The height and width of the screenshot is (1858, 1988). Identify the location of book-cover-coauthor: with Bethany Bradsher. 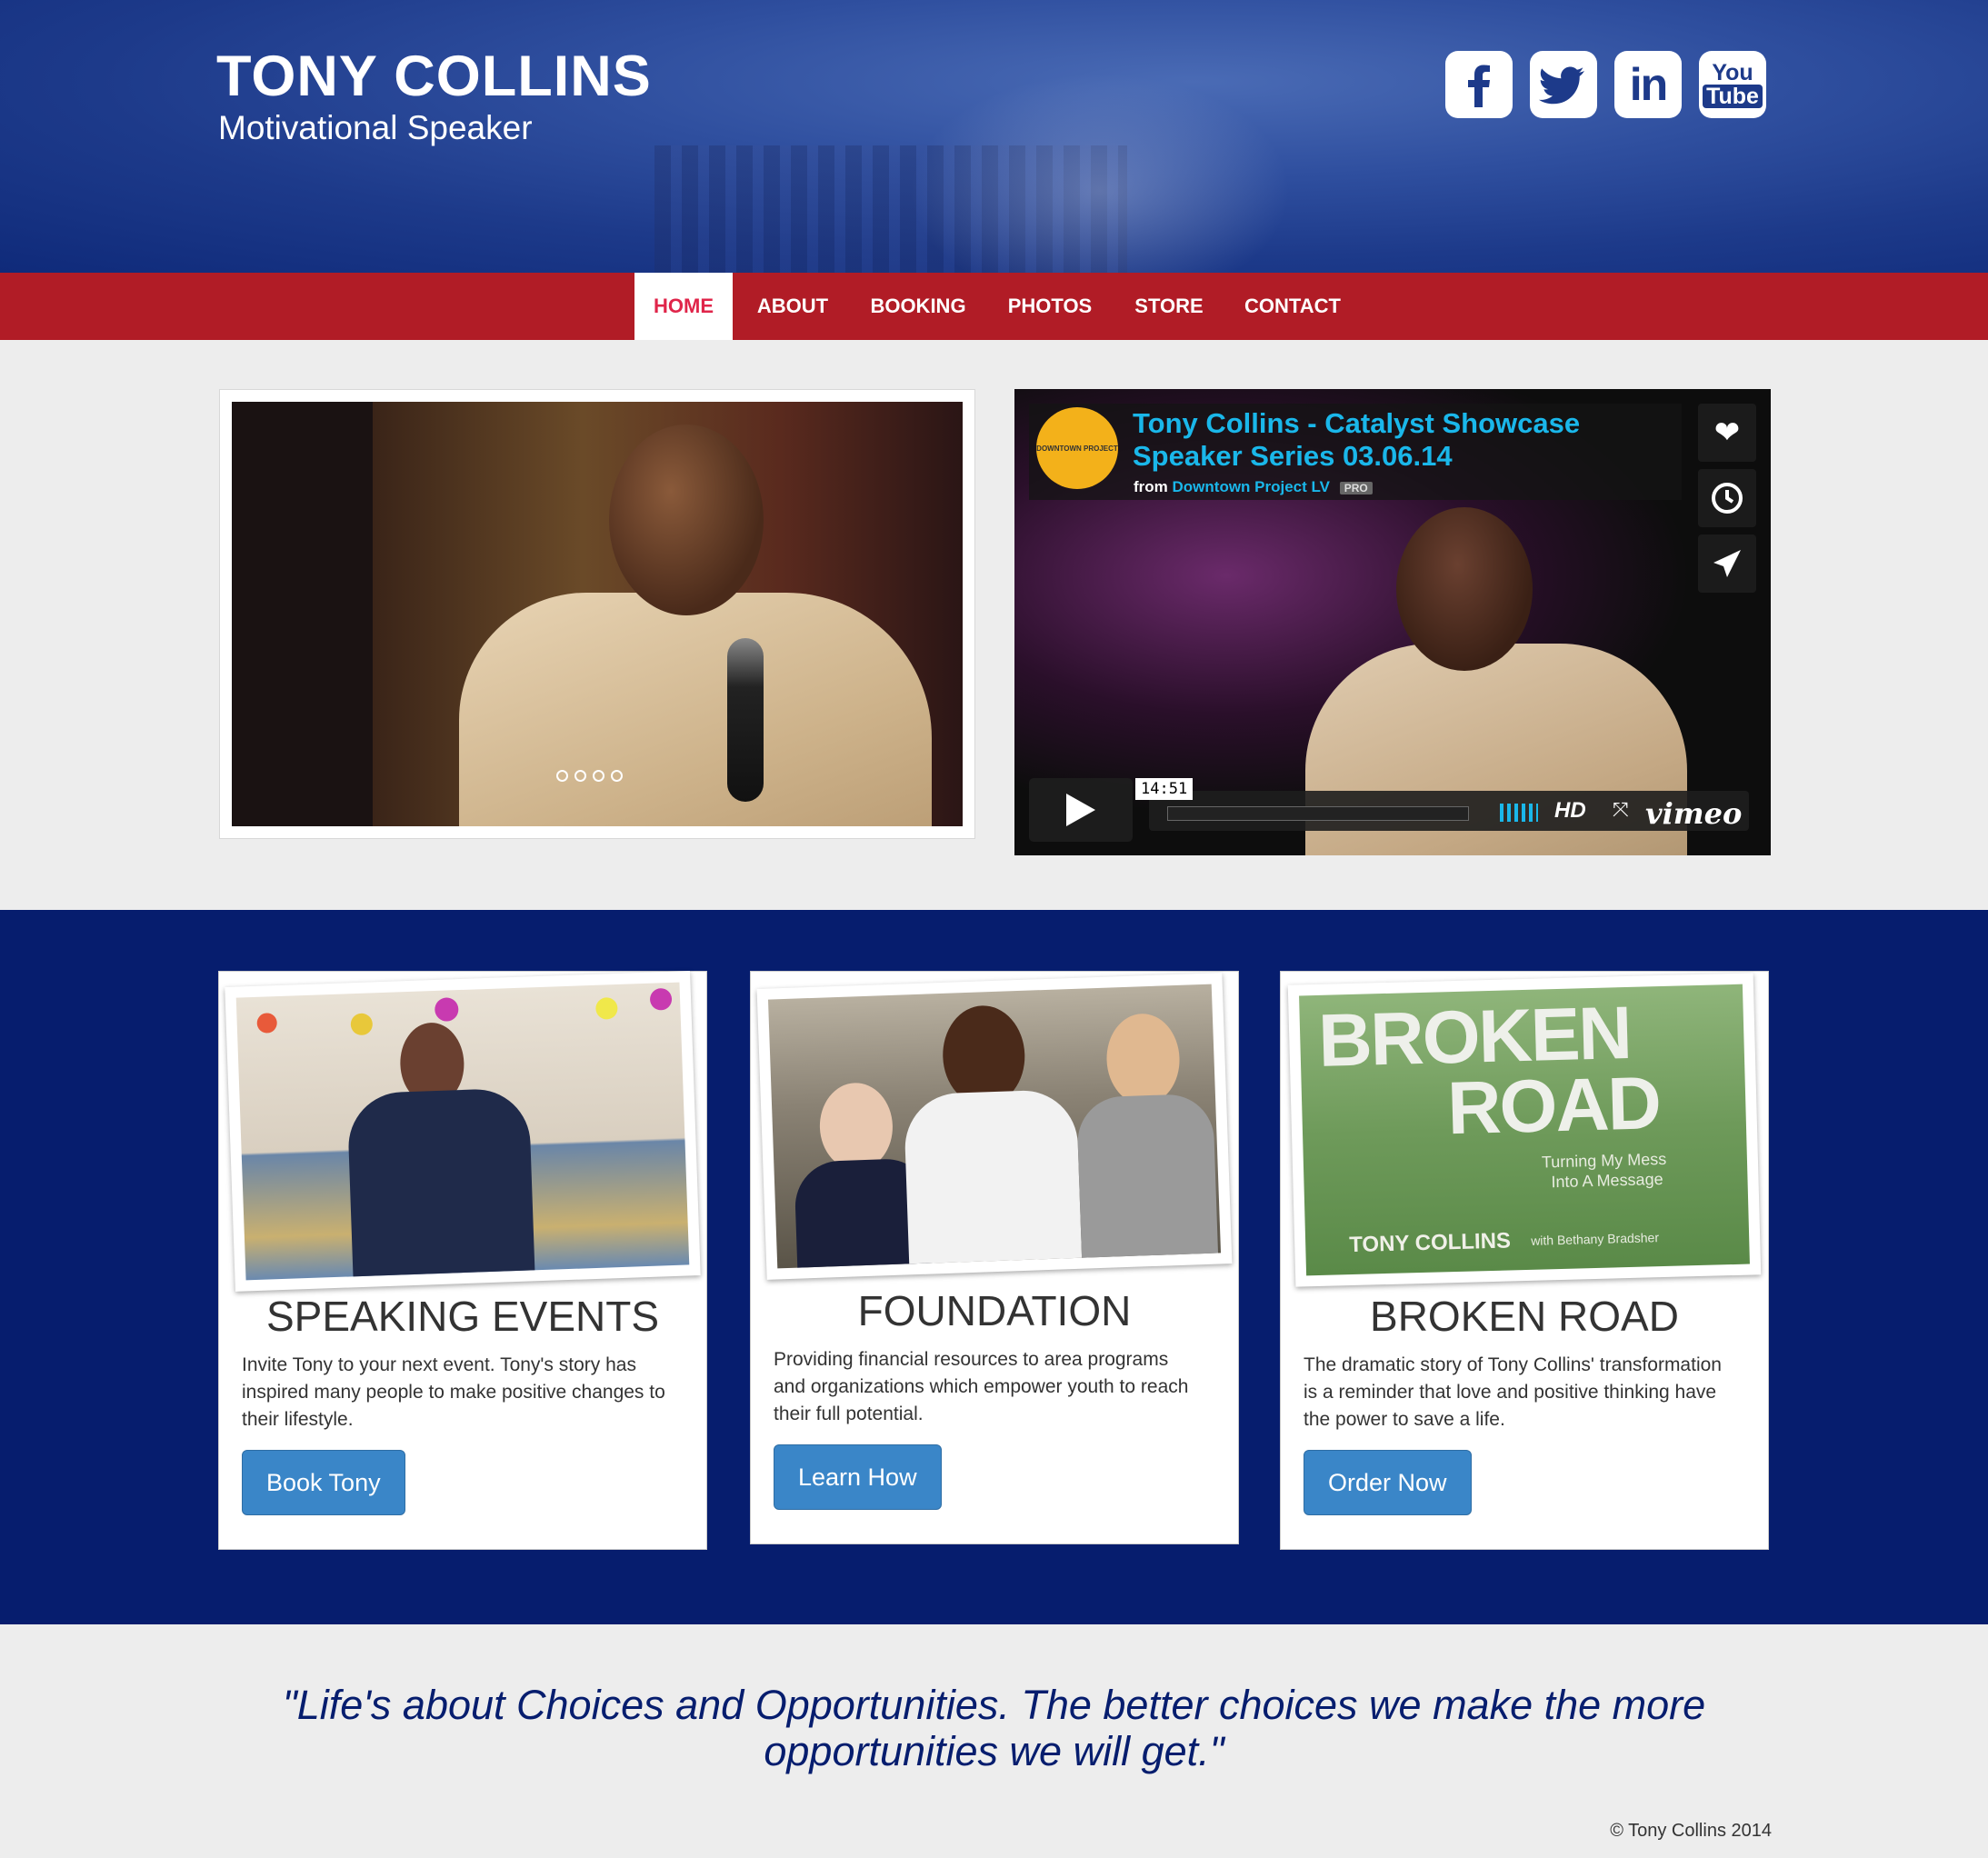
(1595, 1239).